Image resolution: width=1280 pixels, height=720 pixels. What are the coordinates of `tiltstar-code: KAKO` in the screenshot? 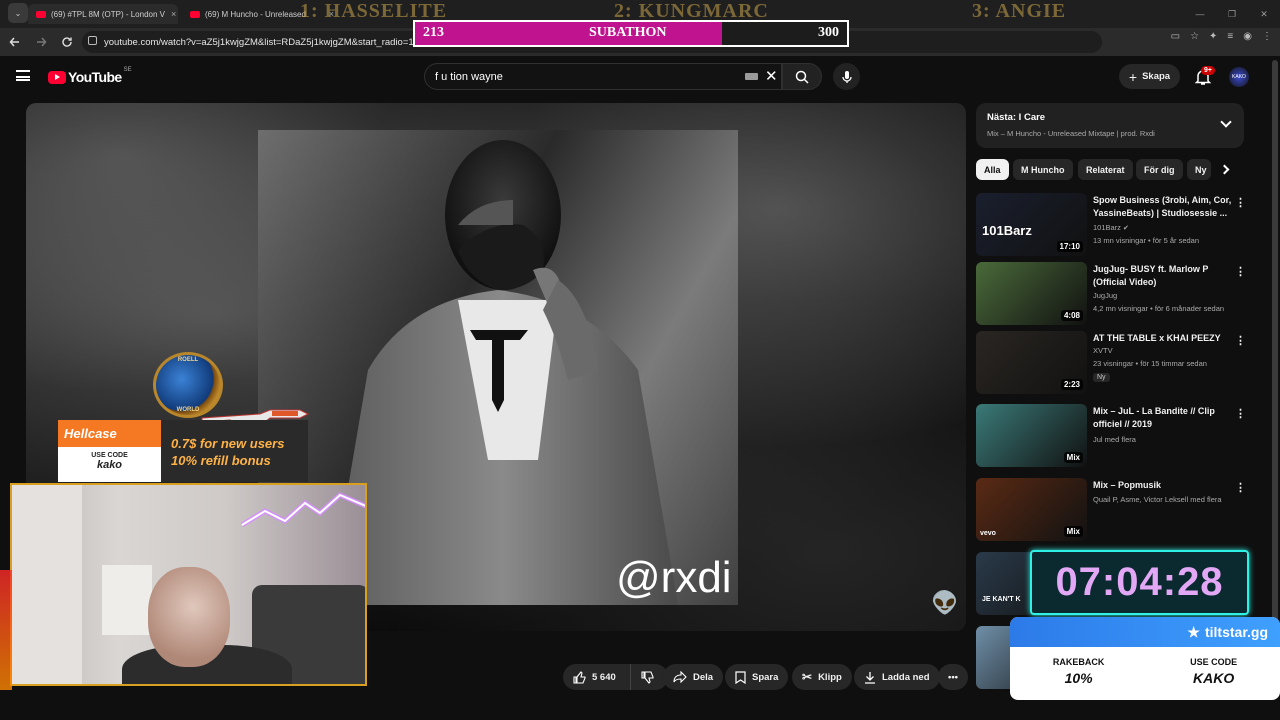 It's located at (1213, 678).